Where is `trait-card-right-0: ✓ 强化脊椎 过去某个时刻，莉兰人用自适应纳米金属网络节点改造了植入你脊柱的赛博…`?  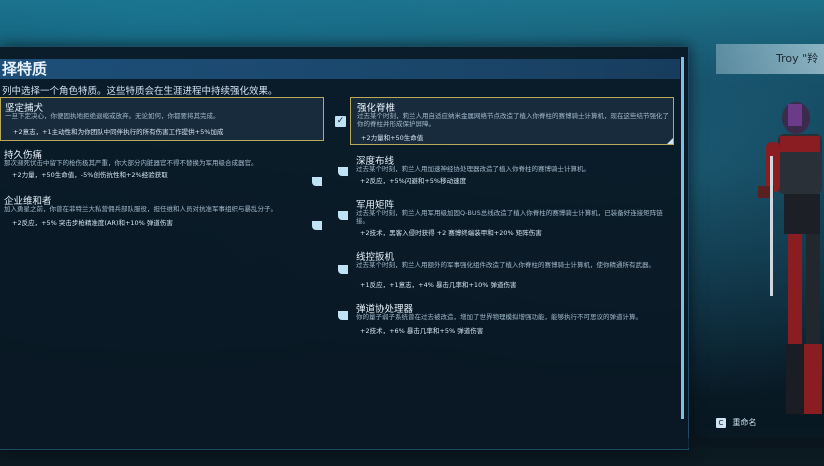 trait-card-right-0: ✓ 强化脊椎 过去某个时刻，莉兰人用自适应纳米金属网络节点改造了植入你脊柱的赛博… is located at coordinates (504, 121).